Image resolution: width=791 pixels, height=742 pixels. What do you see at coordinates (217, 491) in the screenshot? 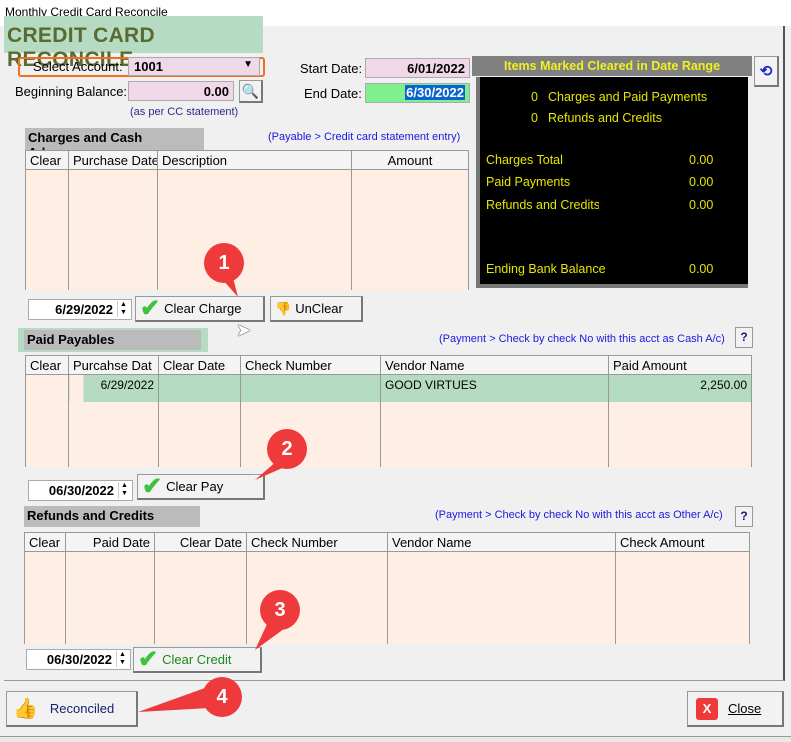
I see `callout-pointers` at bounding box center [217, 491].